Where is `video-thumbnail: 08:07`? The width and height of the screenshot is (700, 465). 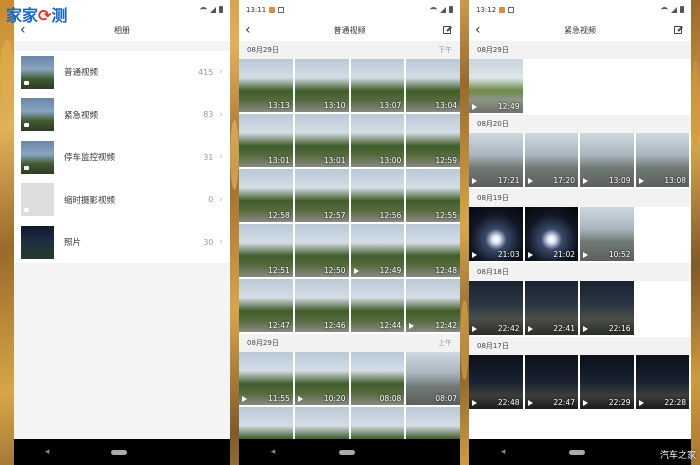 video-thumbnail: 08:07 is located at coordinates (433, 378).